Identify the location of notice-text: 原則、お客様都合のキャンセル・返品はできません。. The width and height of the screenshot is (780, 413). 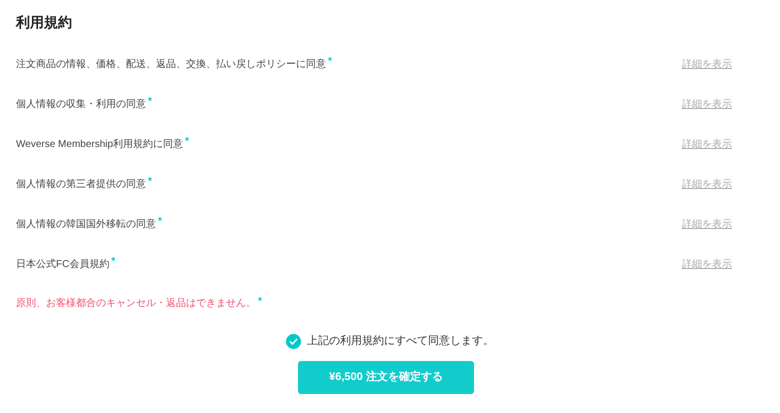
(136, 303).